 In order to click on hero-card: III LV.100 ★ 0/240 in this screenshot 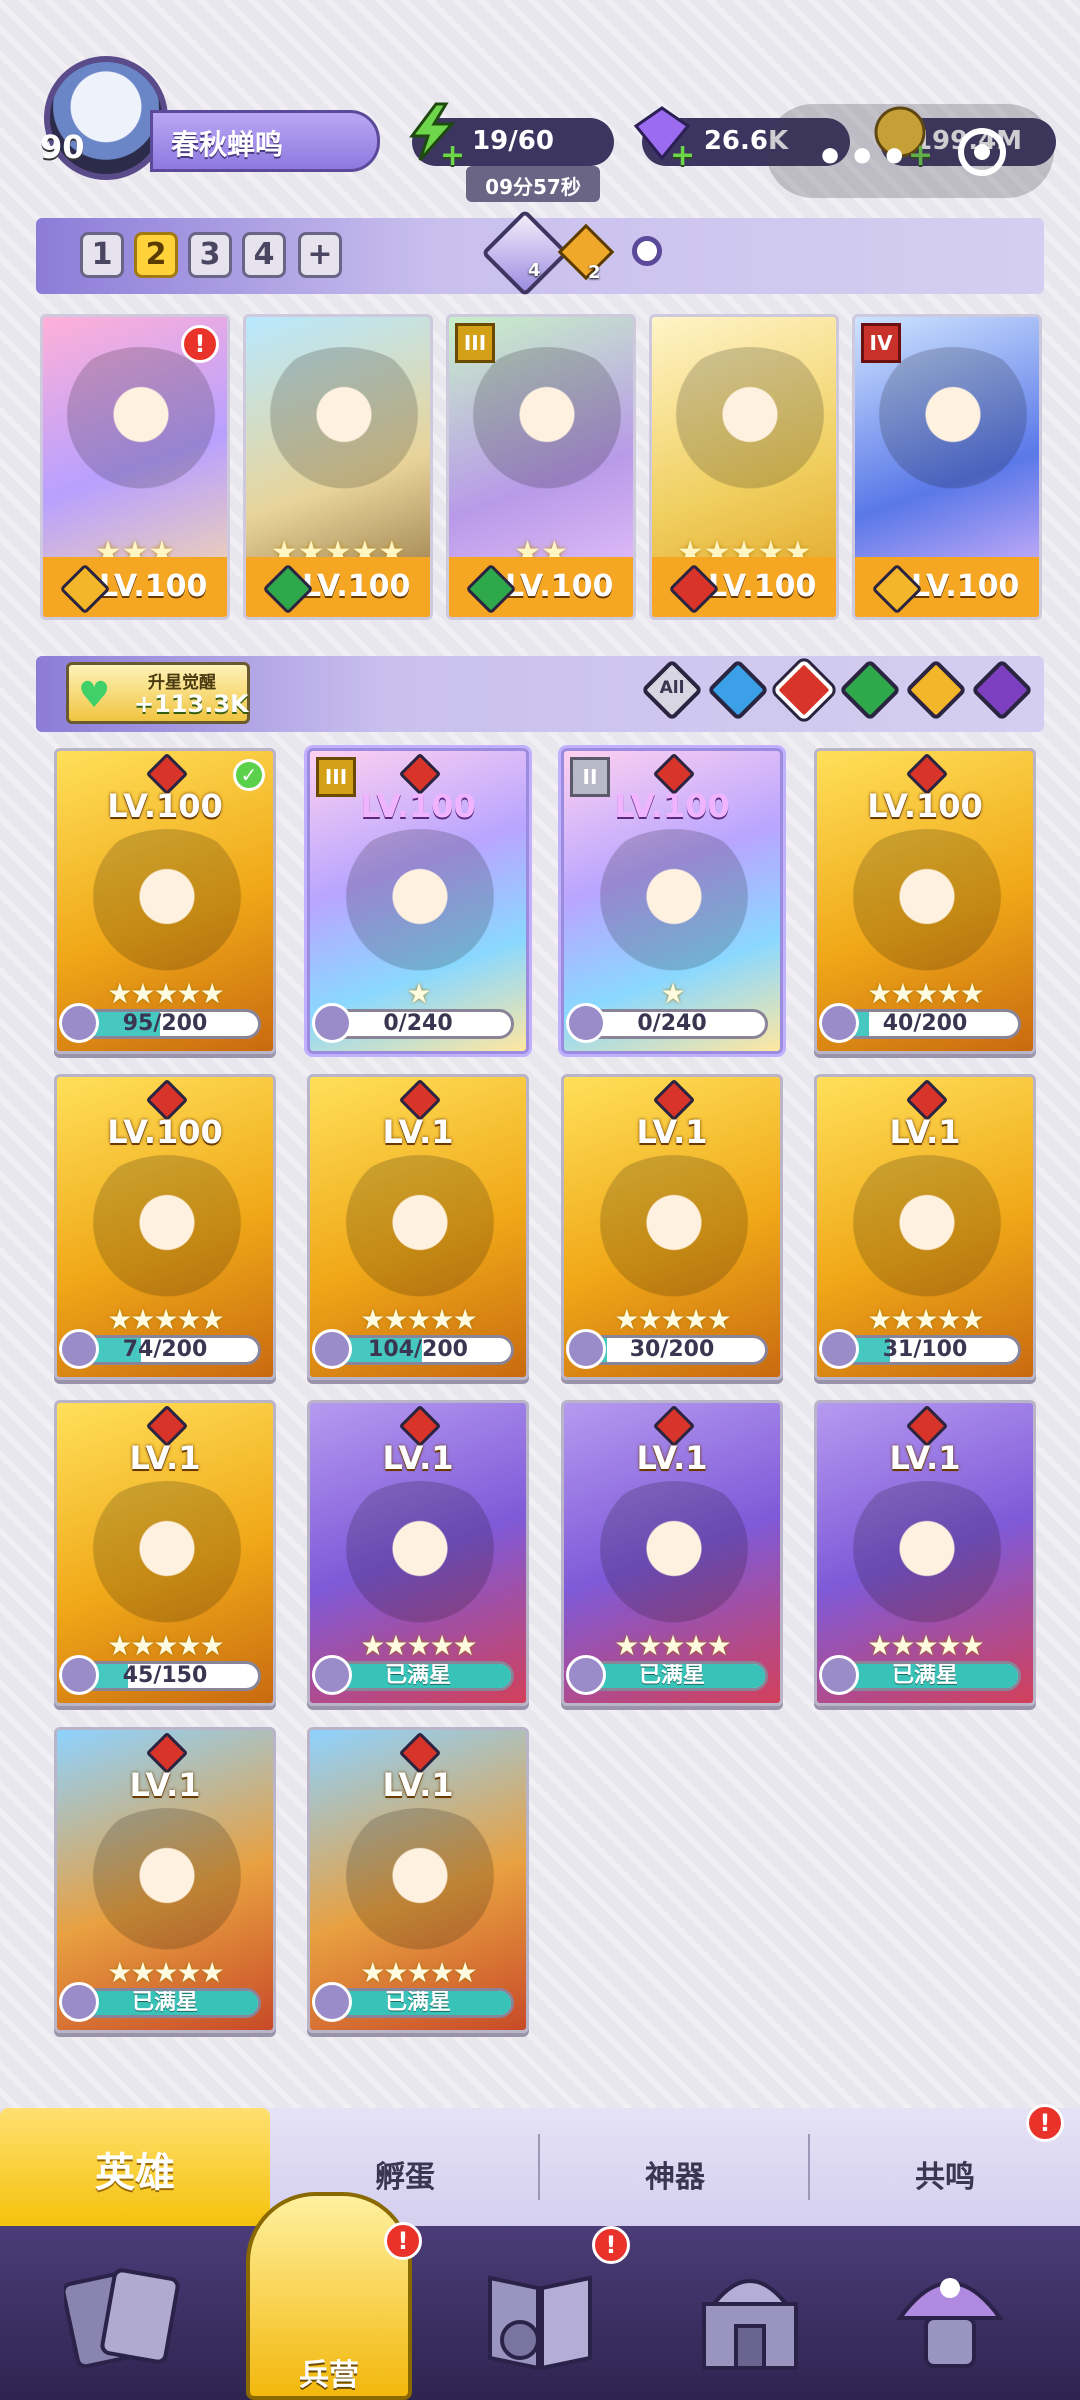, I will do `click(418, 901)`.